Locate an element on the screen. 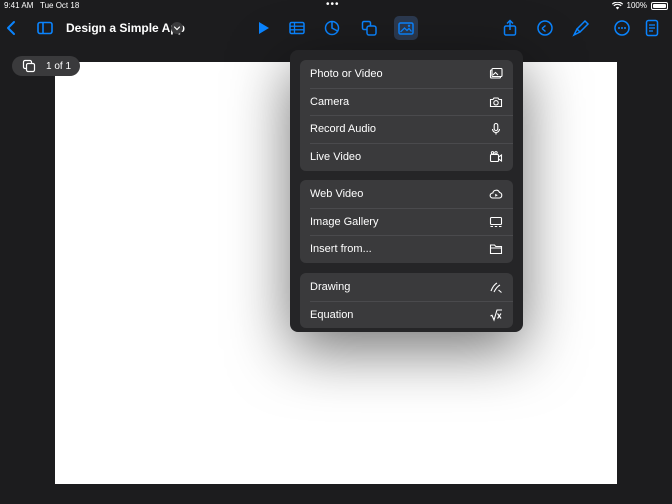 Image resolution: width=672 pixels, height=504 pixels. status-date: Tue Oct 18 is located at coordinates (60, 5).